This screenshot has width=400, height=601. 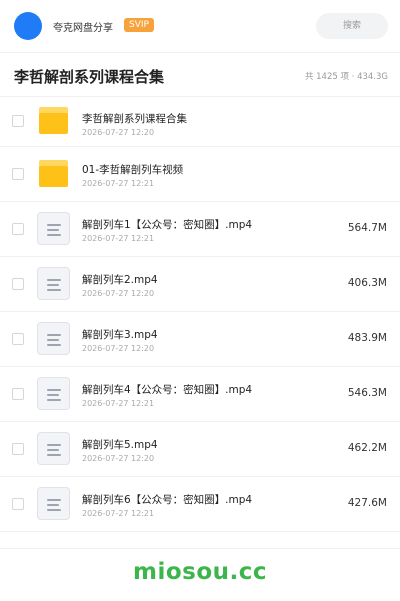 I want to click on file-row: 解剖列车6【公众号：密知圈】.mp4 2026-07-27 12:21 427.6M, so click(x=200, y=504).